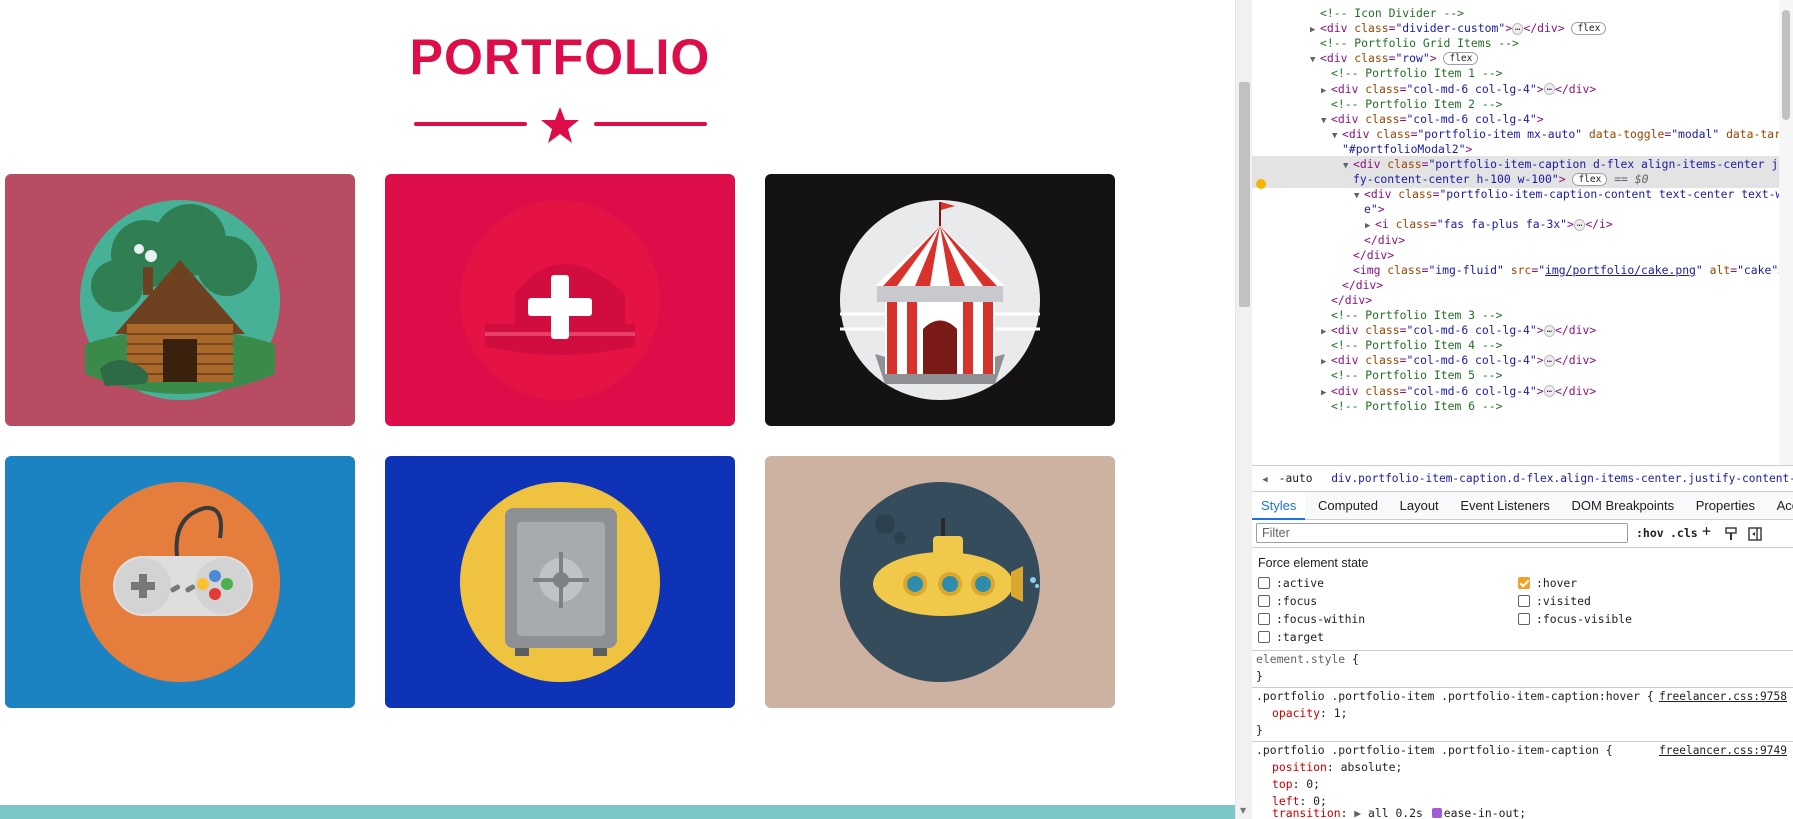 The image size is (1793, 819). I want to click on force-state-title: Force element state, so click(1313, 563).